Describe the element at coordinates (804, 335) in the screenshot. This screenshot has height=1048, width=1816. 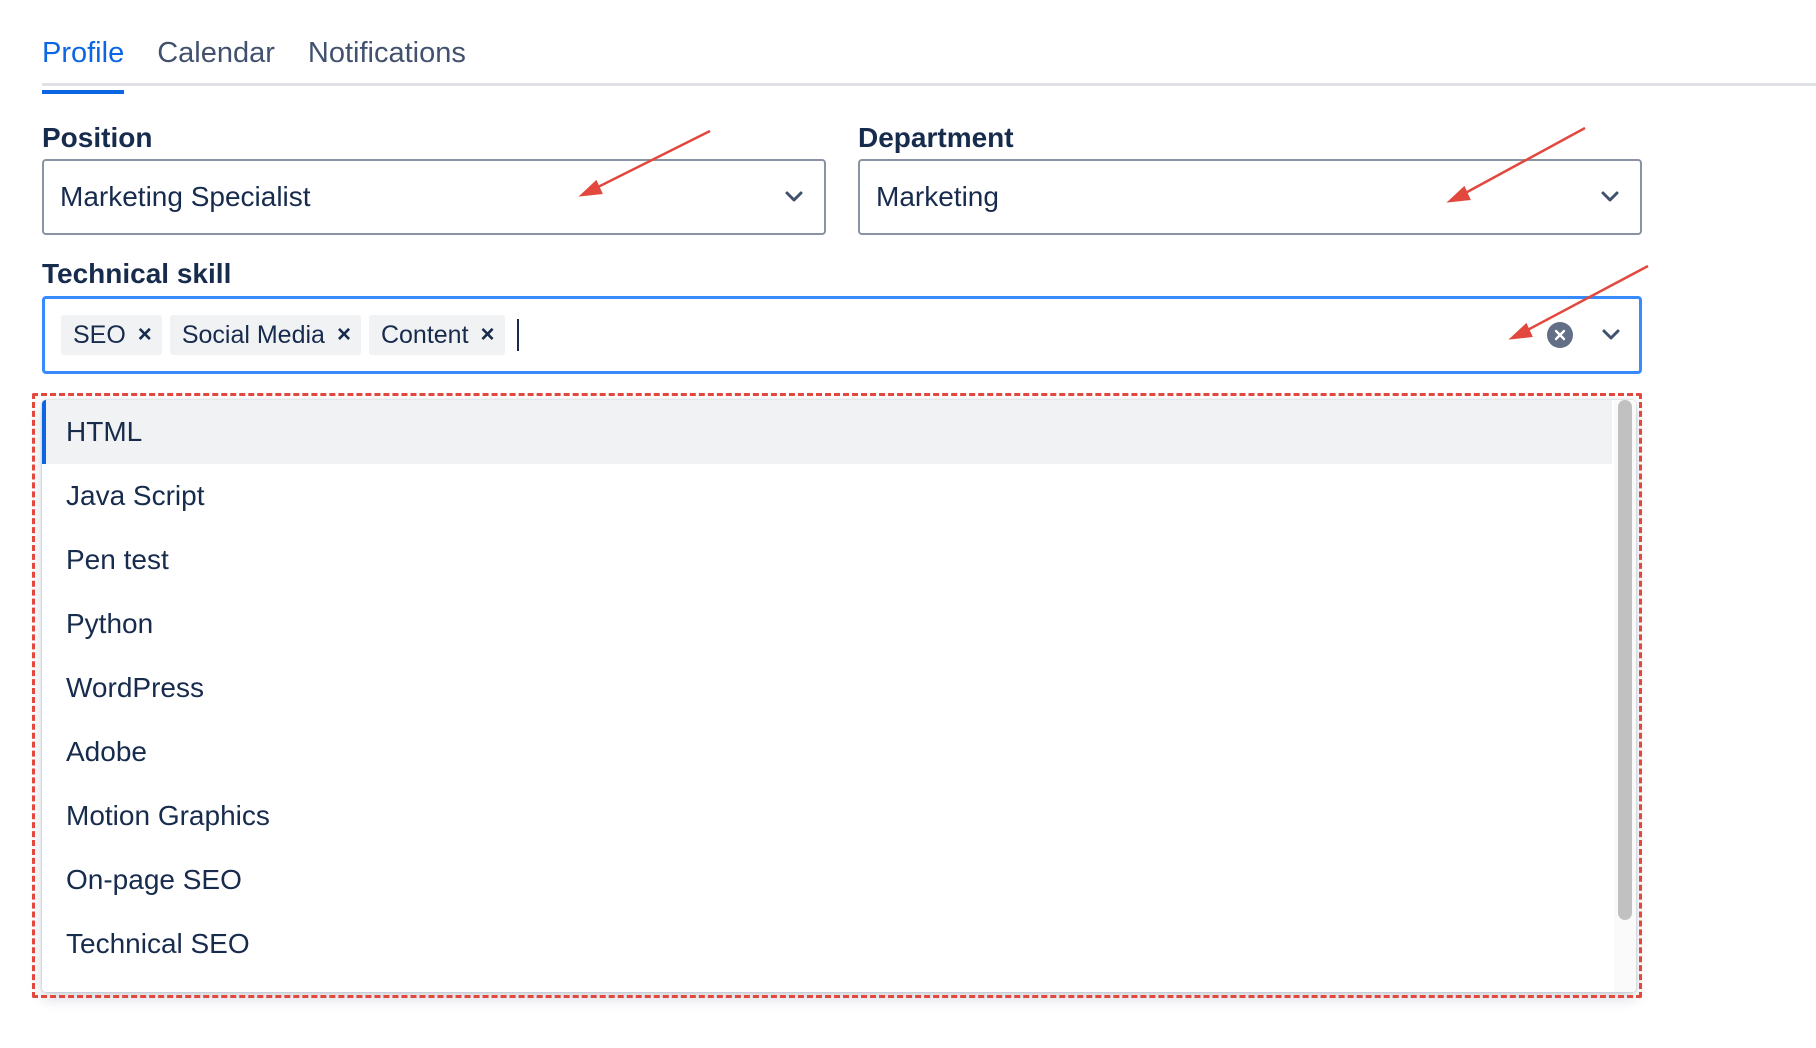
I see `selected-chips: SEO × Social Media × Content ×` at that location.